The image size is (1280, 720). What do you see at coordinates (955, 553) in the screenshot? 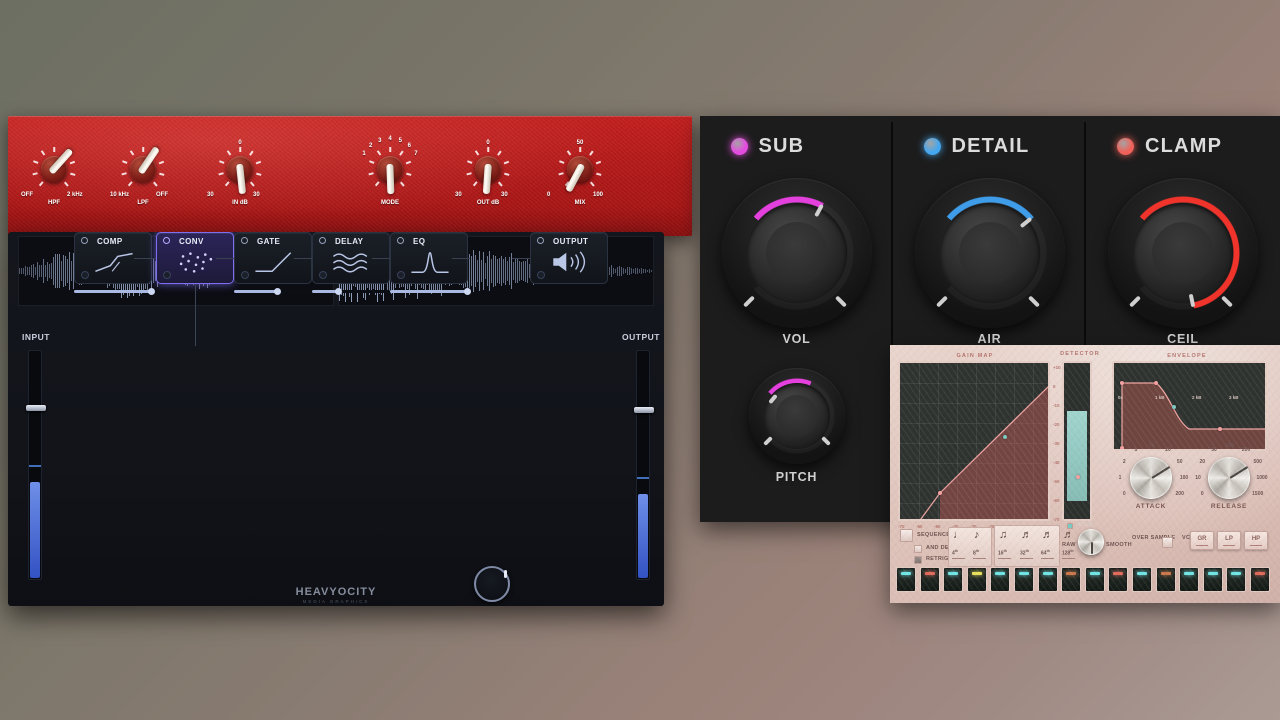
I see `note-division-4: 4th` at bounding box center [955, 553].